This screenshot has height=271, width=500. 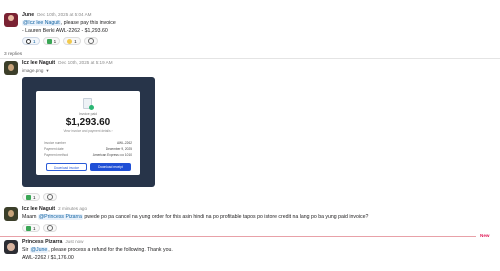 I want to click on new-label: New, so click(x=485, y=235).